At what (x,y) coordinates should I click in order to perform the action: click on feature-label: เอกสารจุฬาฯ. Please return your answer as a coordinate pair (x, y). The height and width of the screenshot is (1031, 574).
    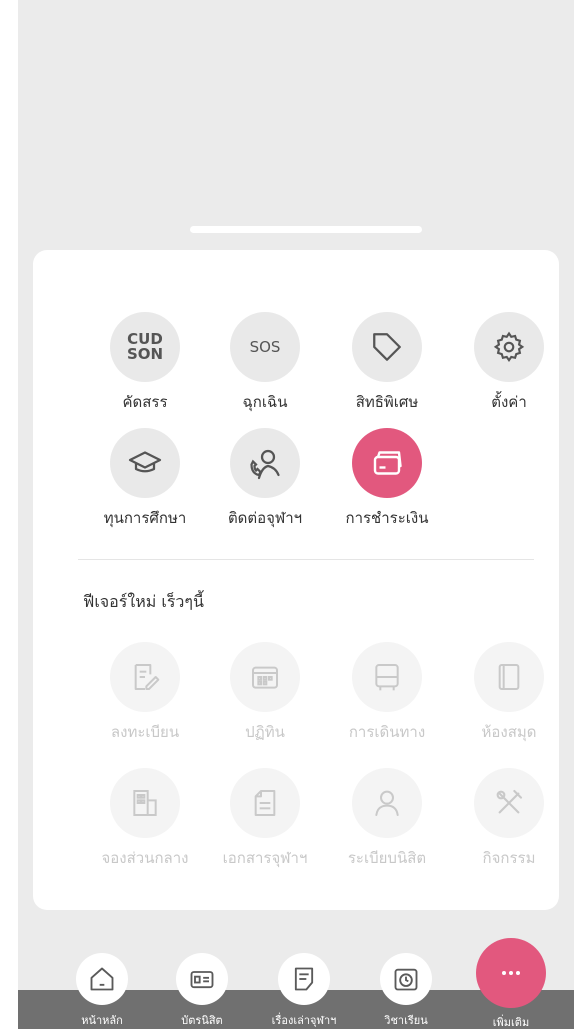
    Looking at the image, I should click on (265, 858).